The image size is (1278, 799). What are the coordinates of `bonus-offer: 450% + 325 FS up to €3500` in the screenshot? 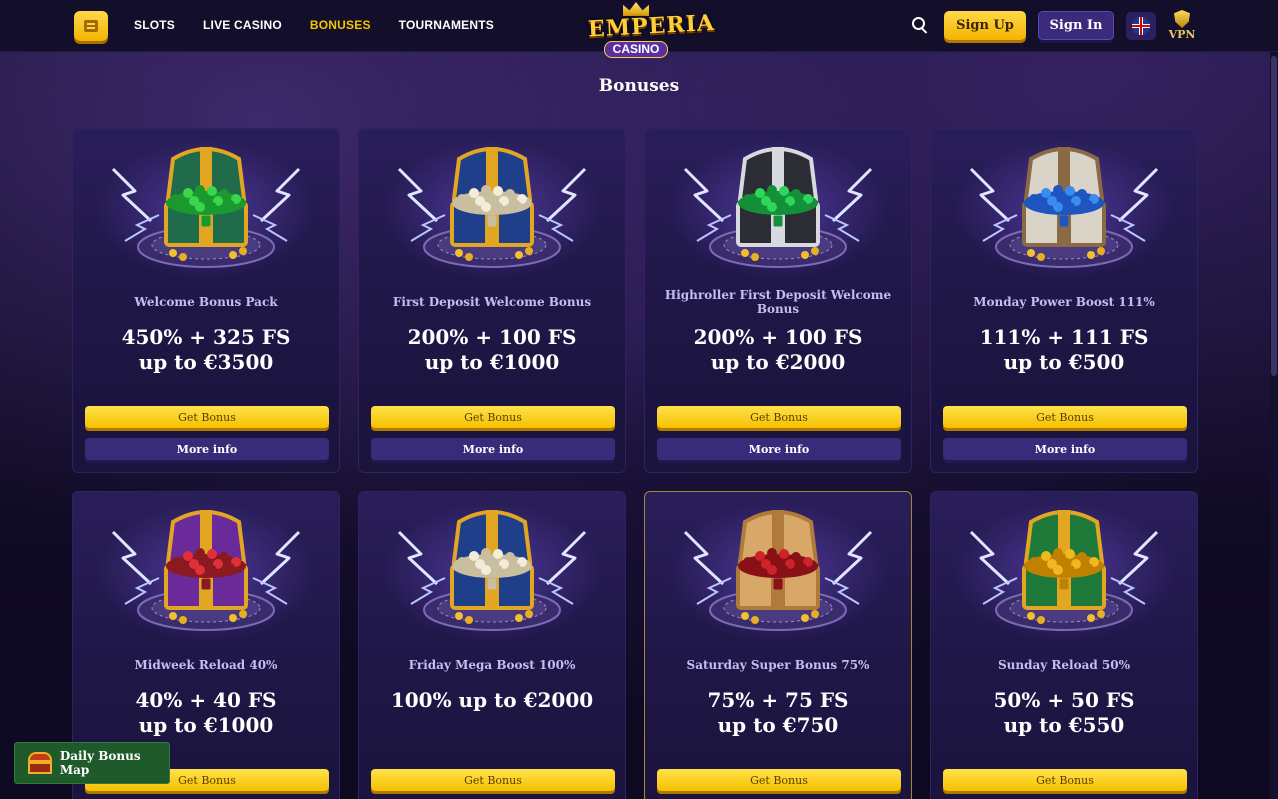 It's located at (206, 350).